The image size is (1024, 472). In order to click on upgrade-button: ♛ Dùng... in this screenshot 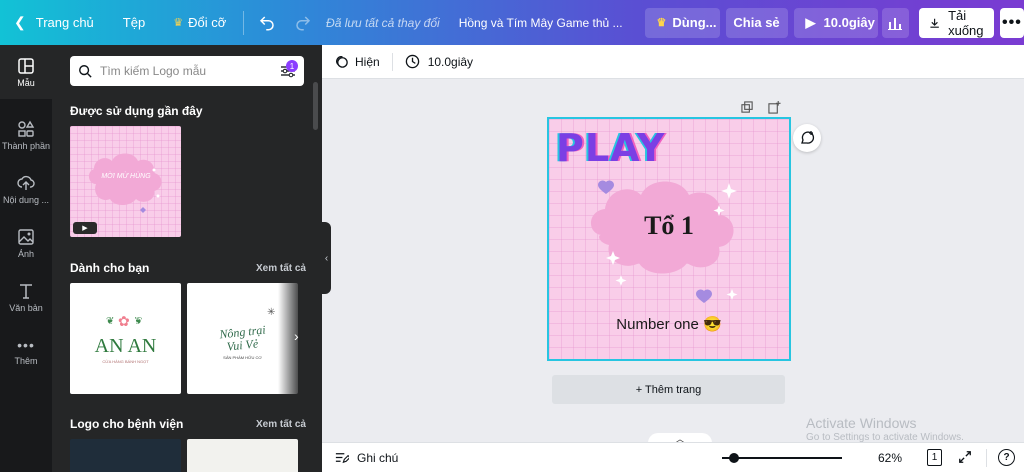, I will do `click(682, 22)`.